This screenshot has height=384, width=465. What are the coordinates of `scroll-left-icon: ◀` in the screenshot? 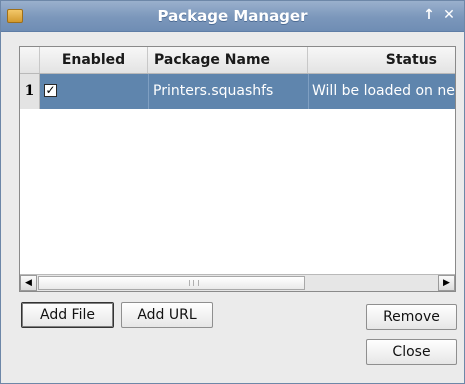 It's located at (28, 283).